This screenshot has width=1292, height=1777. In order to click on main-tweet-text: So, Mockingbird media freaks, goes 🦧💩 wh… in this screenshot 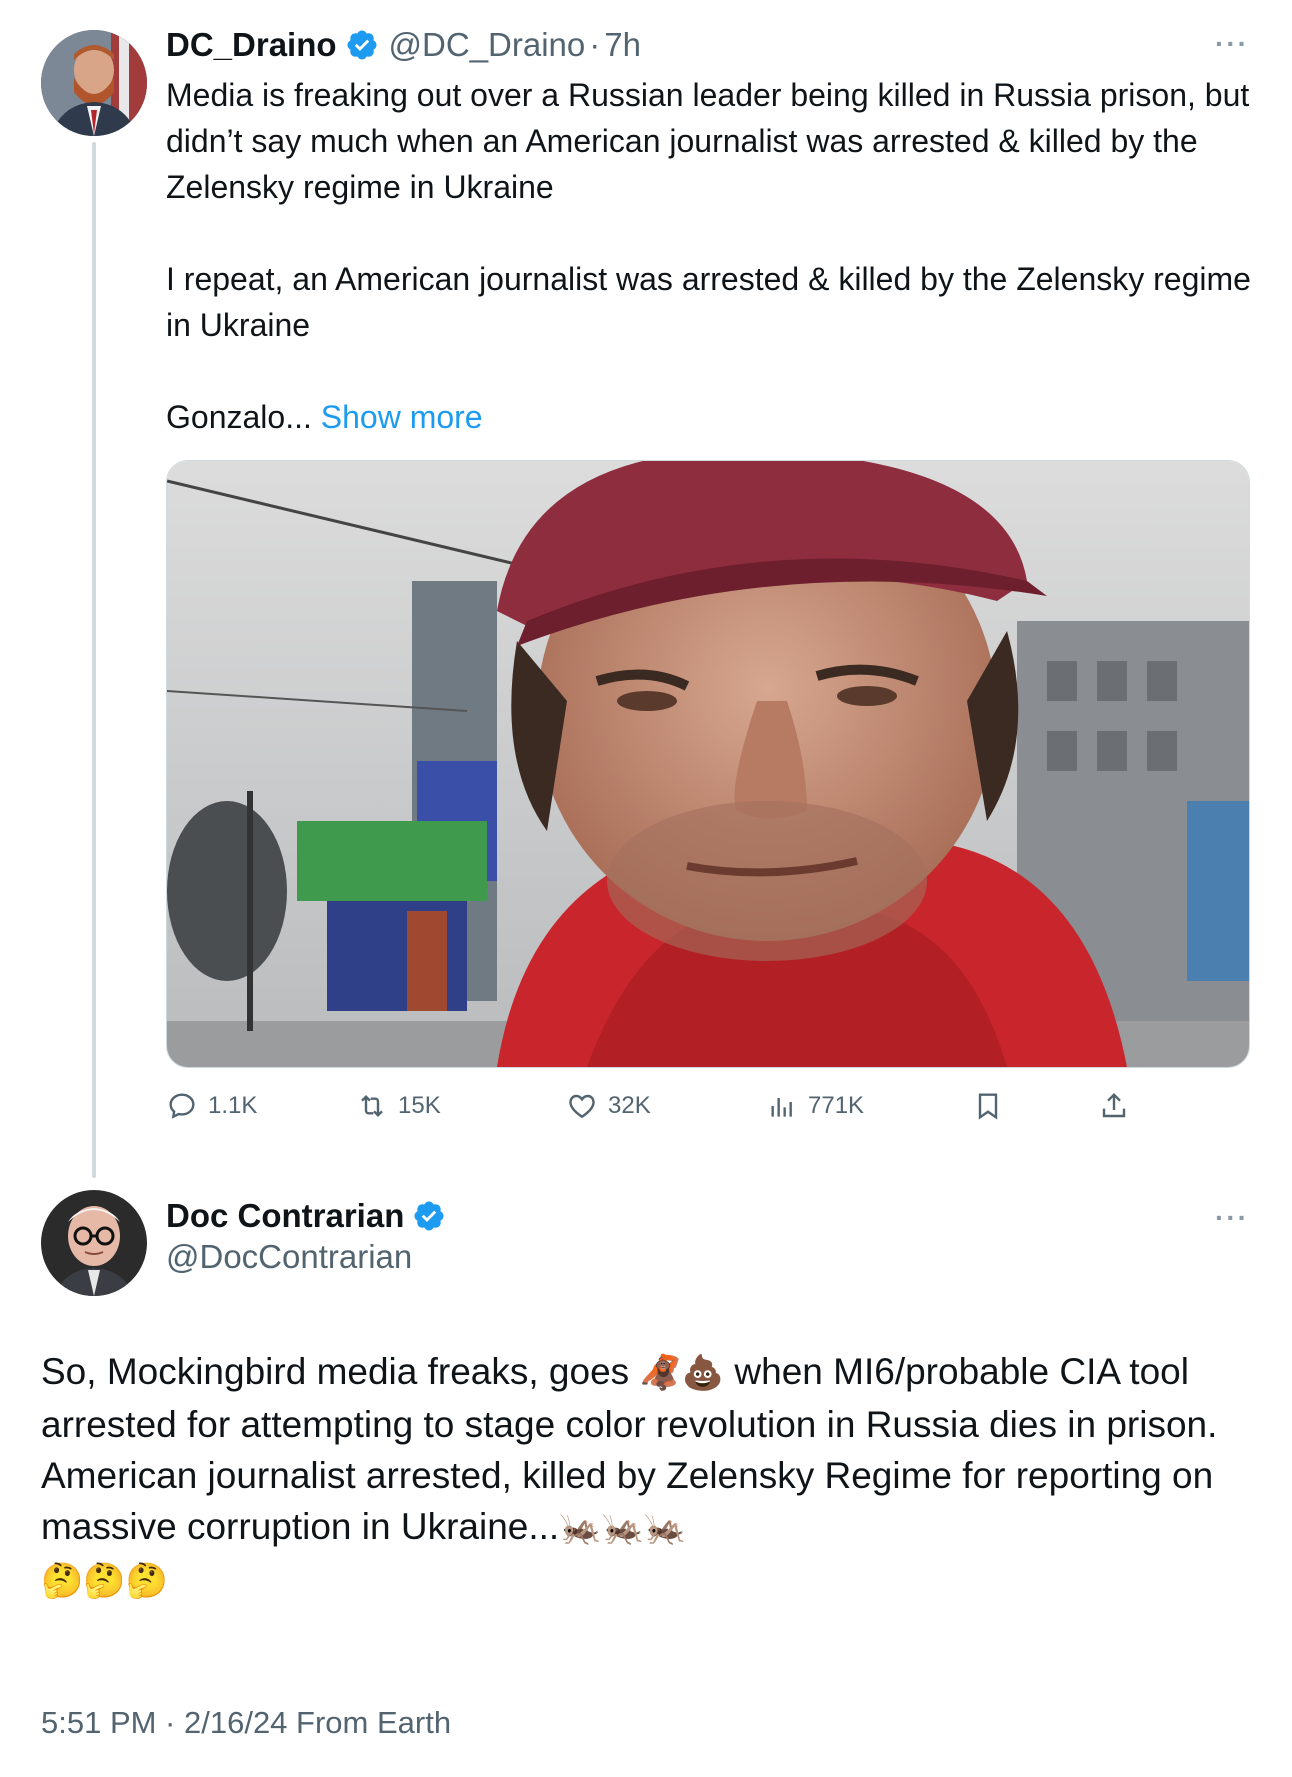, I will do `click(651, 1476)`.